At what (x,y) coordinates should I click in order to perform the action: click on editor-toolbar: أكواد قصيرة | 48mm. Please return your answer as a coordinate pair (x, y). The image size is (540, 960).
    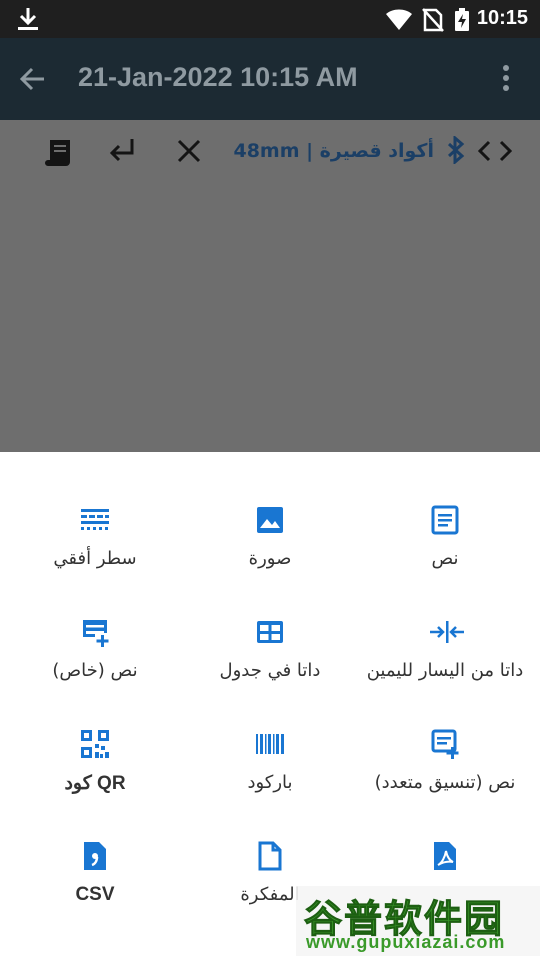
    Looking at the image, I should click on (270, 151).